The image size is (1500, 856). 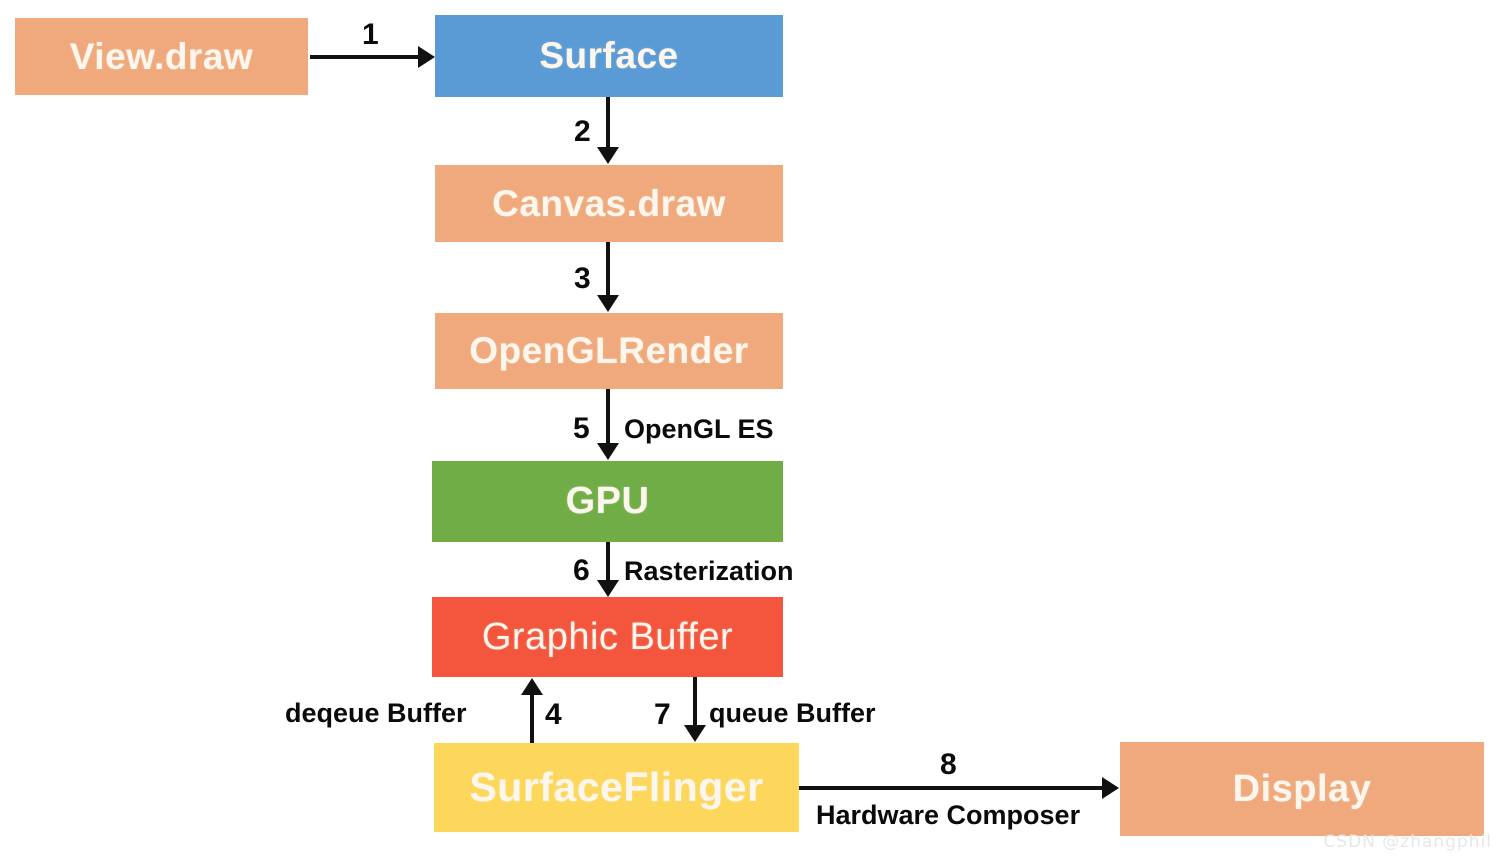 What do you see at coordinates (1110, 788) in the screenshot?
I see `edge-8-arrowhead-icon` at bounding box center [1110, 788].